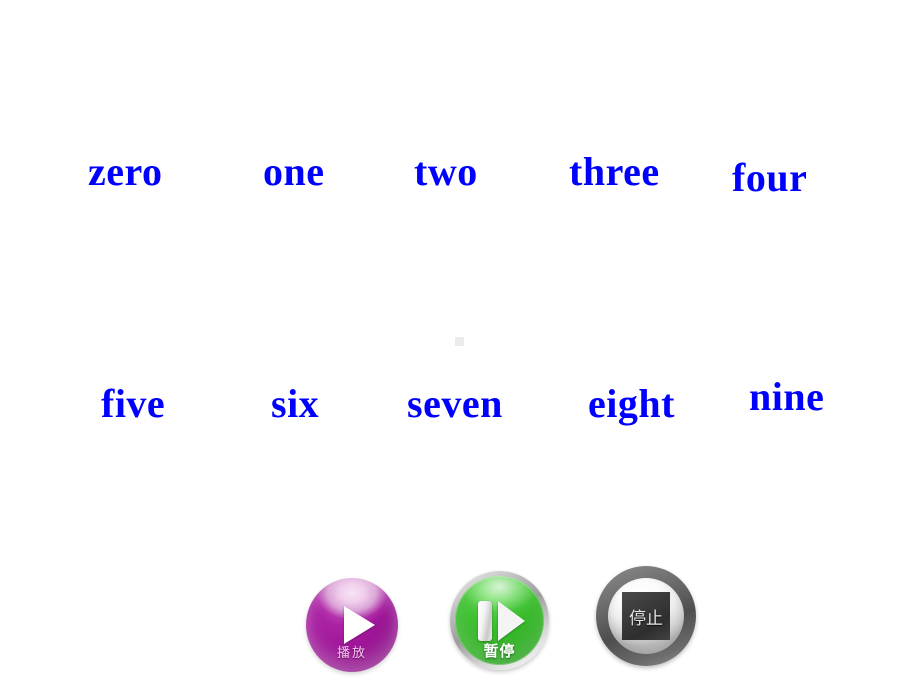 The image size is (920, 690). What do you see at coordinates (769, 178) in the screenshot?
I see `word-four: four` at bounding box center [769, 178].